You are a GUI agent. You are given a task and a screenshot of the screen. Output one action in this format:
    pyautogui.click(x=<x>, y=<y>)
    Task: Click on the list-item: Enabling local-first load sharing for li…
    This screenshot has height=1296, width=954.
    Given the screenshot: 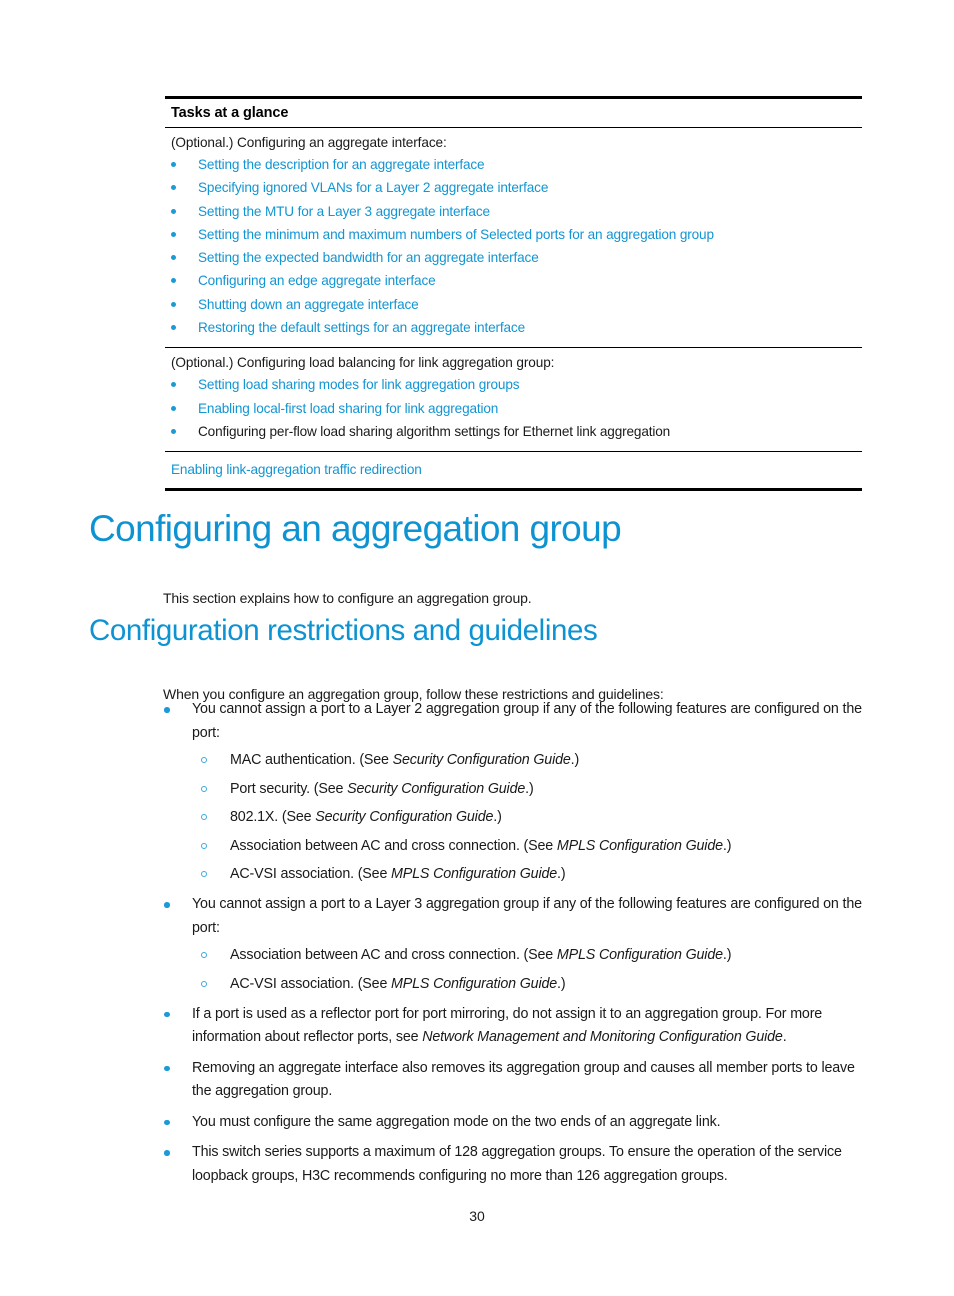 What is the action you would take?
    pyautogui.click(x=513, y=408)
    